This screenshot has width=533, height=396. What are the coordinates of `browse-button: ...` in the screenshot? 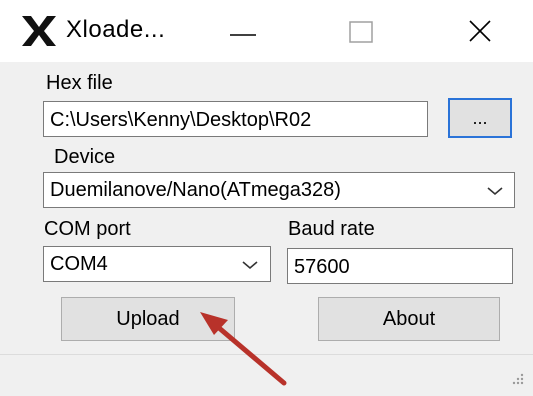 It's located at (480, 118).